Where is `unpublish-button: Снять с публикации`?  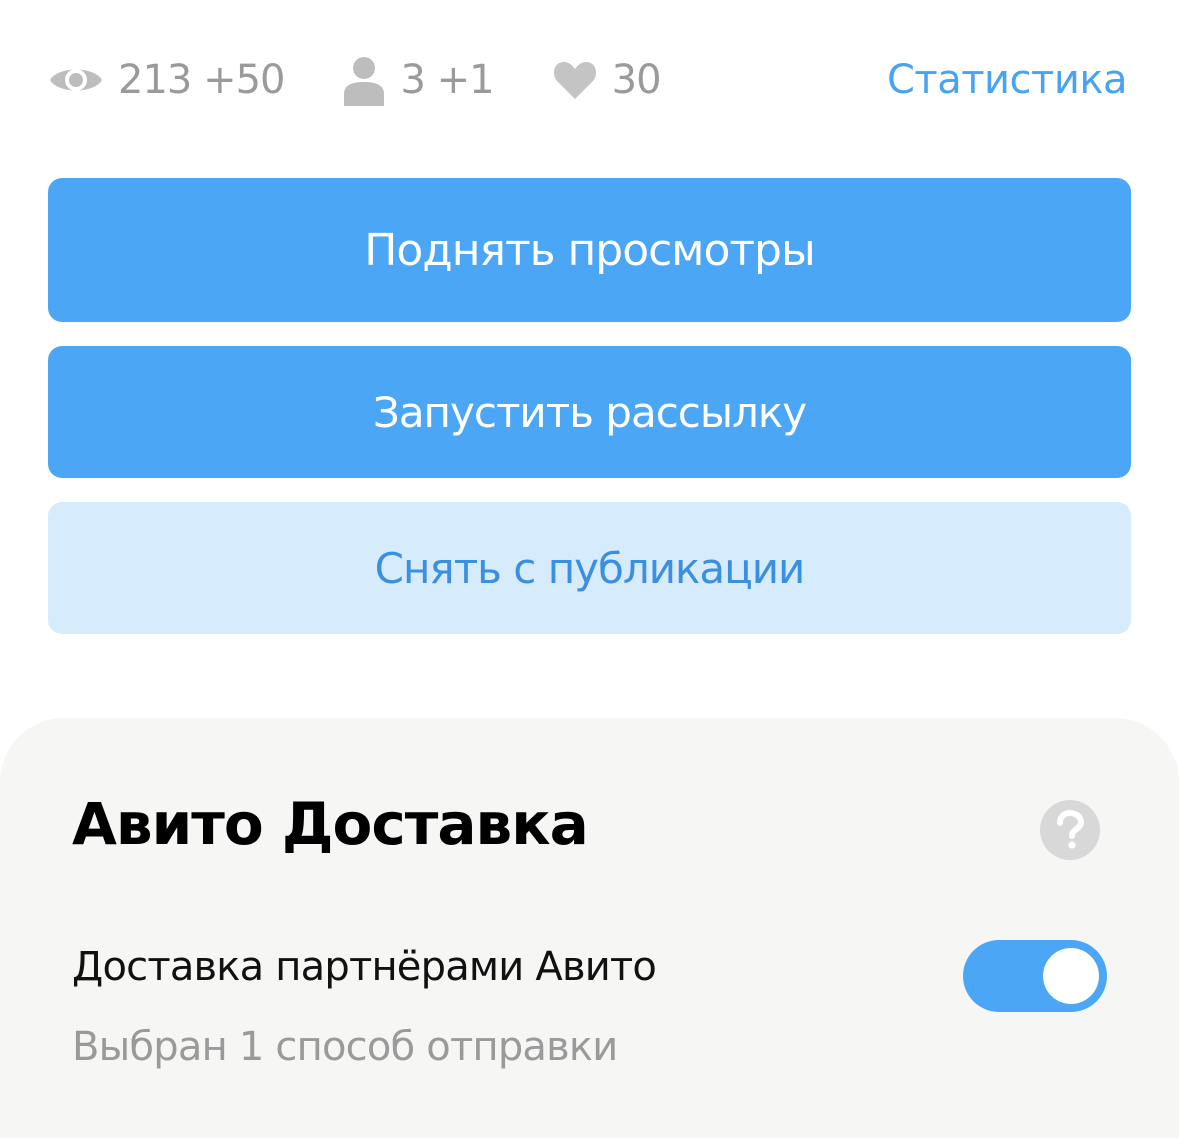 unpublish-button: Снять с публикации is located at coordinates (589, 568).